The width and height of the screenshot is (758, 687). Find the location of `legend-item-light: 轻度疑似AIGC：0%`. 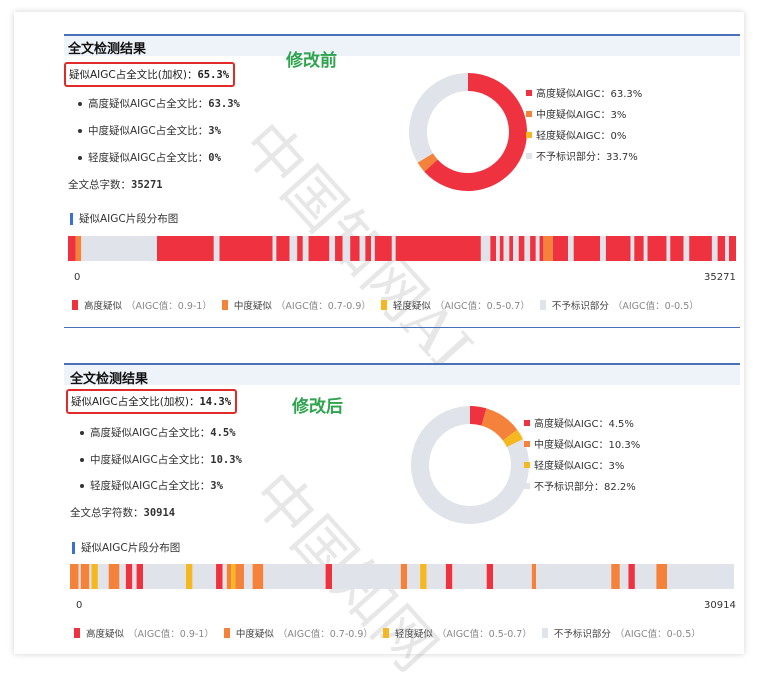

legend-item-light: 轻度疑似AIGC：0% is located at coordinates (584, 134).